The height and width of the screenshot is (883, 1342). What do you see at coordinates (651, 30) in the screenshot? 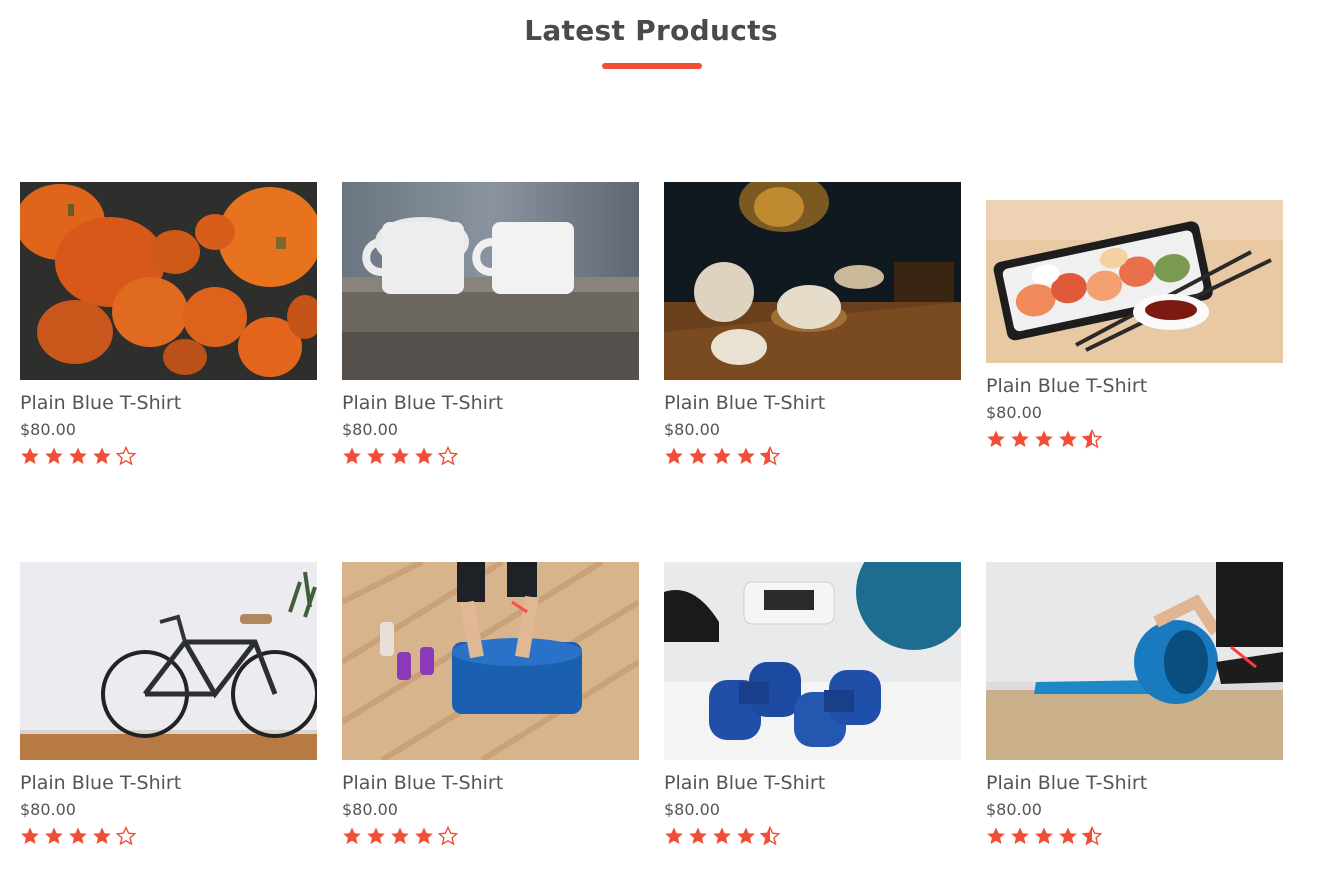
I see `section-title: Latest Products` at bounding box center [651, 30].